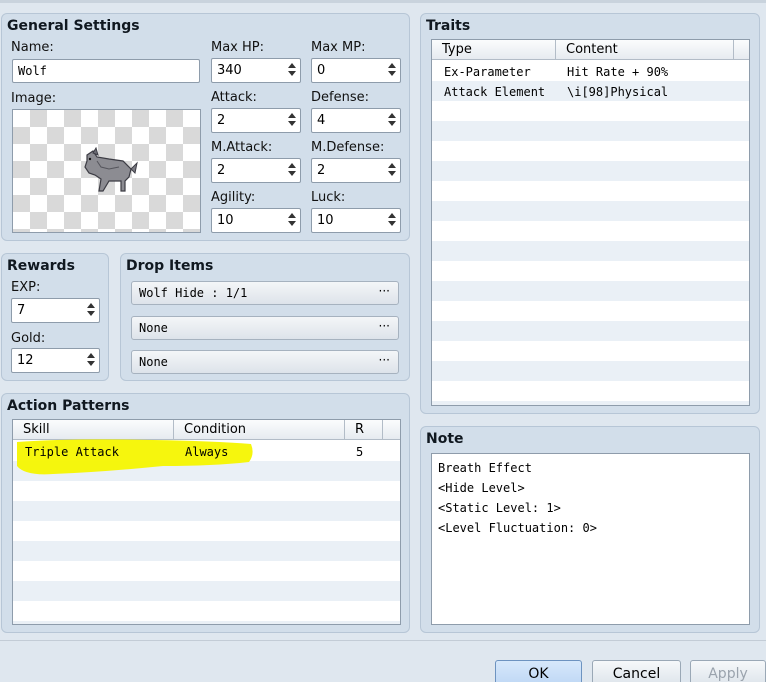  What do you see at coordinates (645, 50) in the screenshot?
I see `column-header-content: Content` at bounding box center [645, 50].